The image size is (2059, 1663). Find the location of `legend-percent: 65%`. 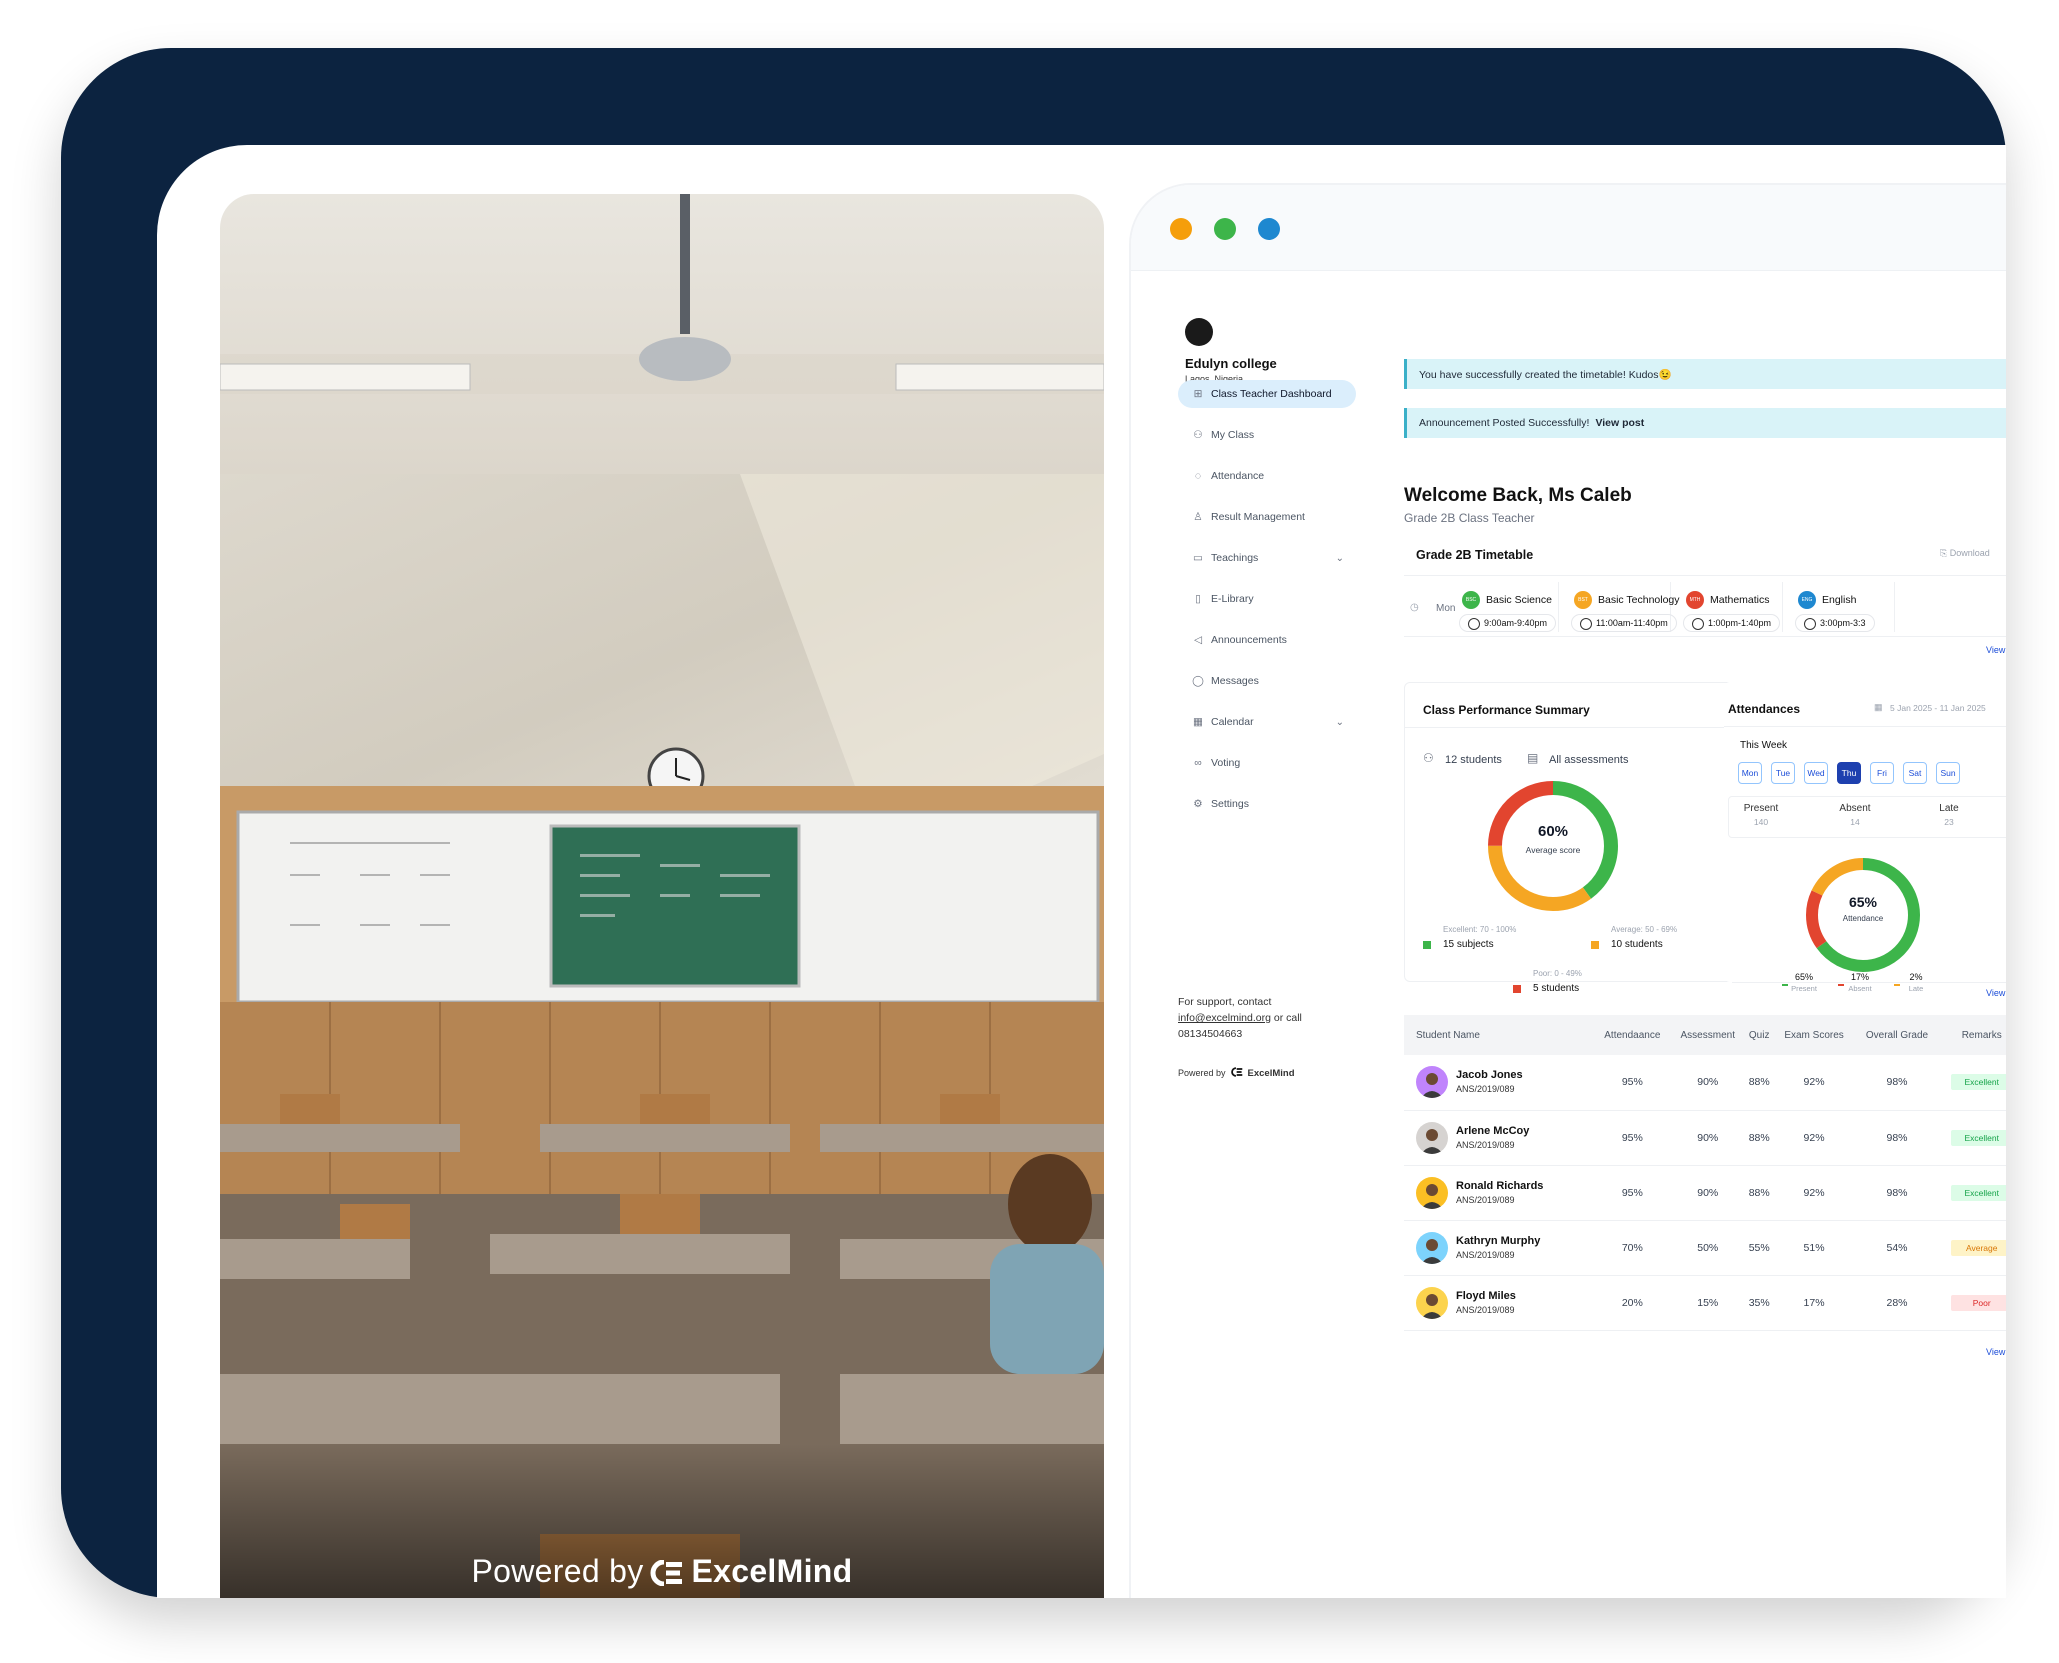

legend-percent: 65% is located at coordinates (1803, 977).